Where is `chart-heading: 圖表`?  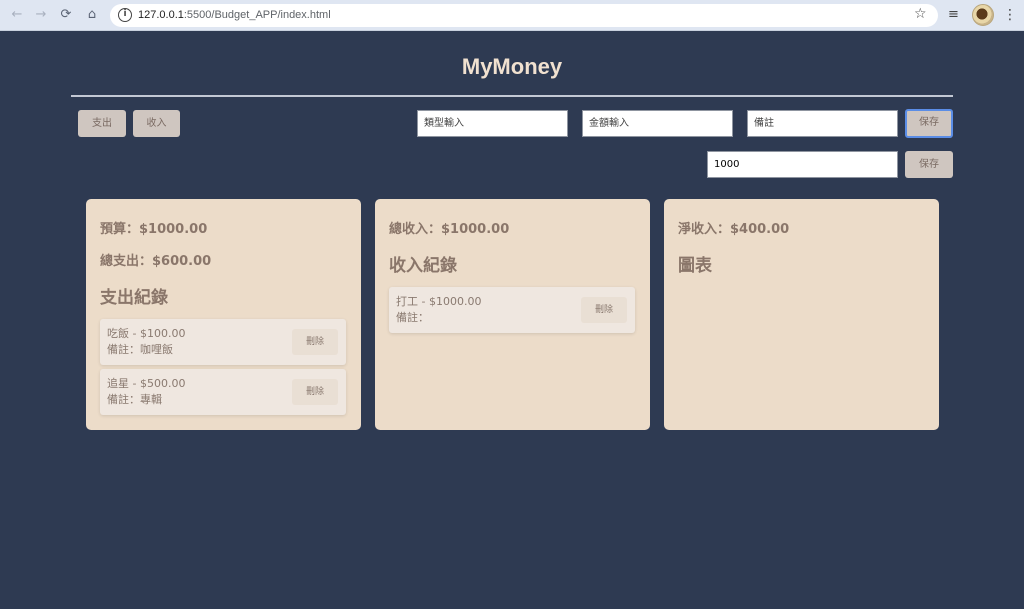
chart-heading: 圖表 is located at coordinates (695, 266).